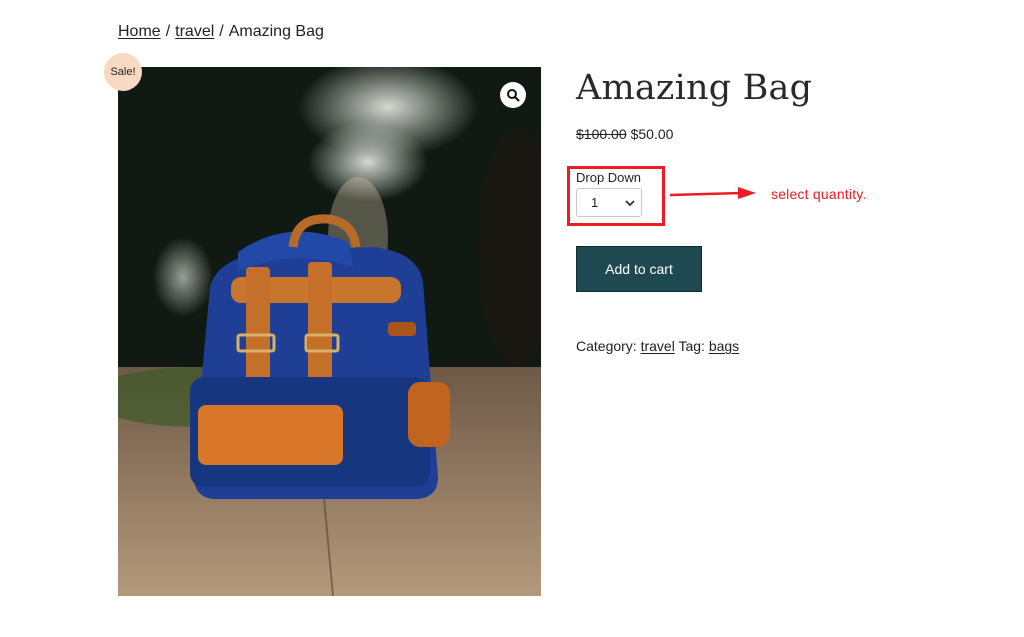 The image size is (1024, 637). I want to click on annotation-arrow-icon, so click(712, 193).